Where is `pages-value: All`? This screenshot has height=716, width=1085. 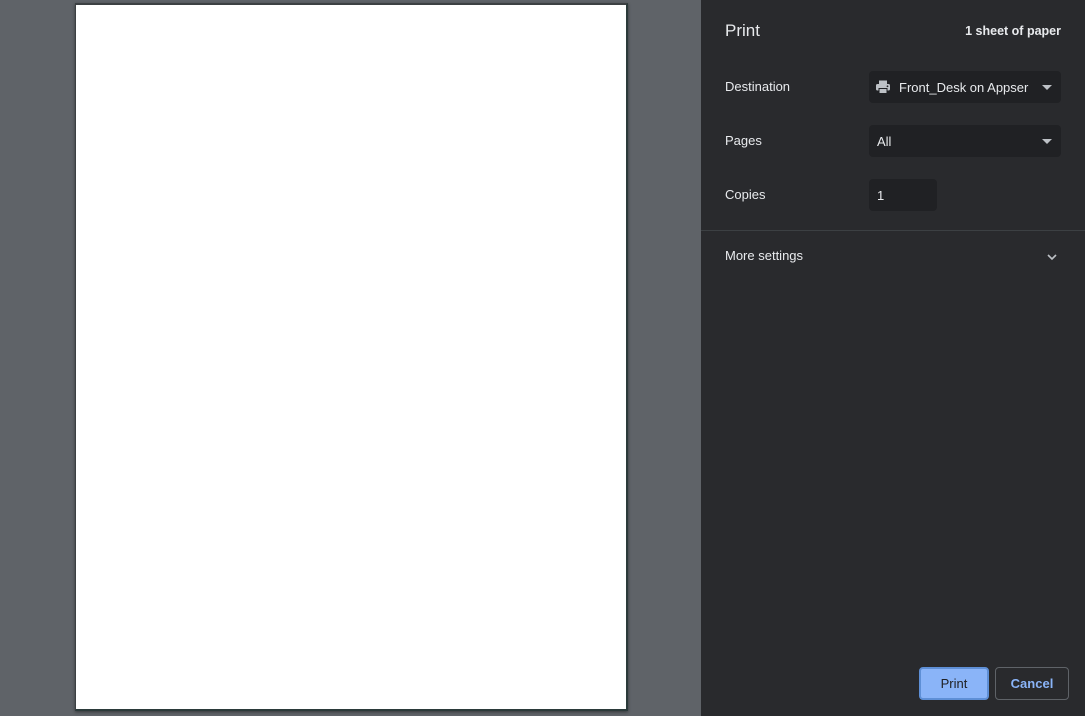 pages-value: All is located at coordinates (884, 141).